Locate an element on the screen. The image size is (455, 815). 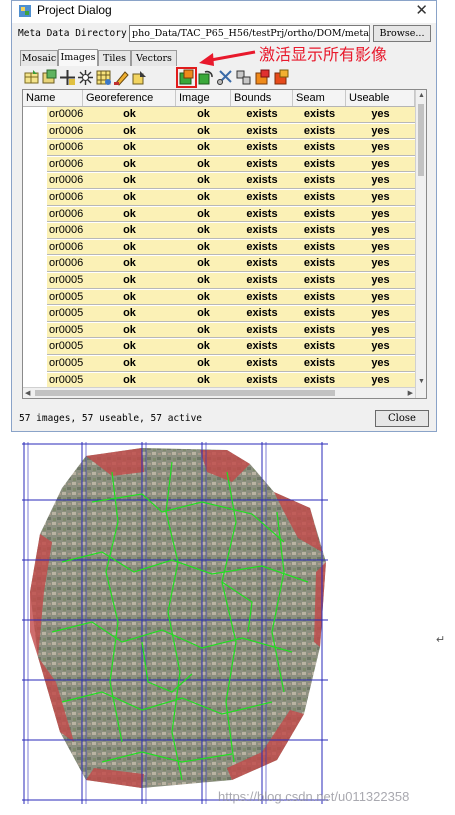
deactivate-icon is located at coordinates (281, 77).